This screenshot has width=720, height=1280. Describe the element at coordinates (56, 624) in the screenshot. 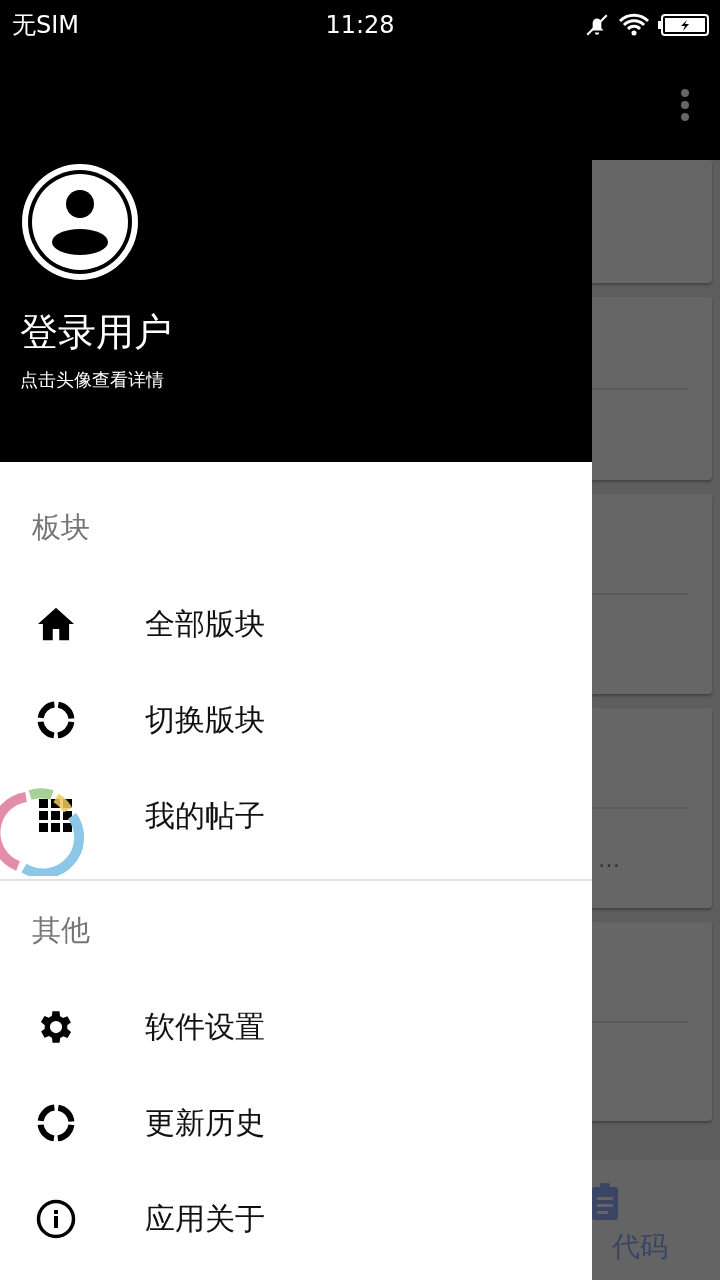

I see `home-icon` at that location.